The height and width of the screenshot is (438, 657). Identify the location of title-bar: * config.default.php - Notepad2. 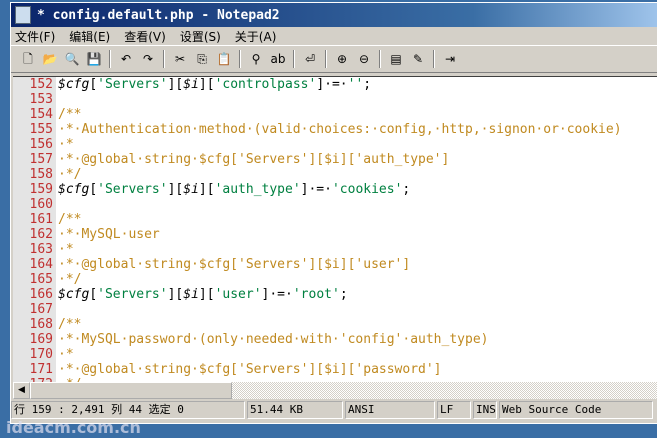
(334, 15).